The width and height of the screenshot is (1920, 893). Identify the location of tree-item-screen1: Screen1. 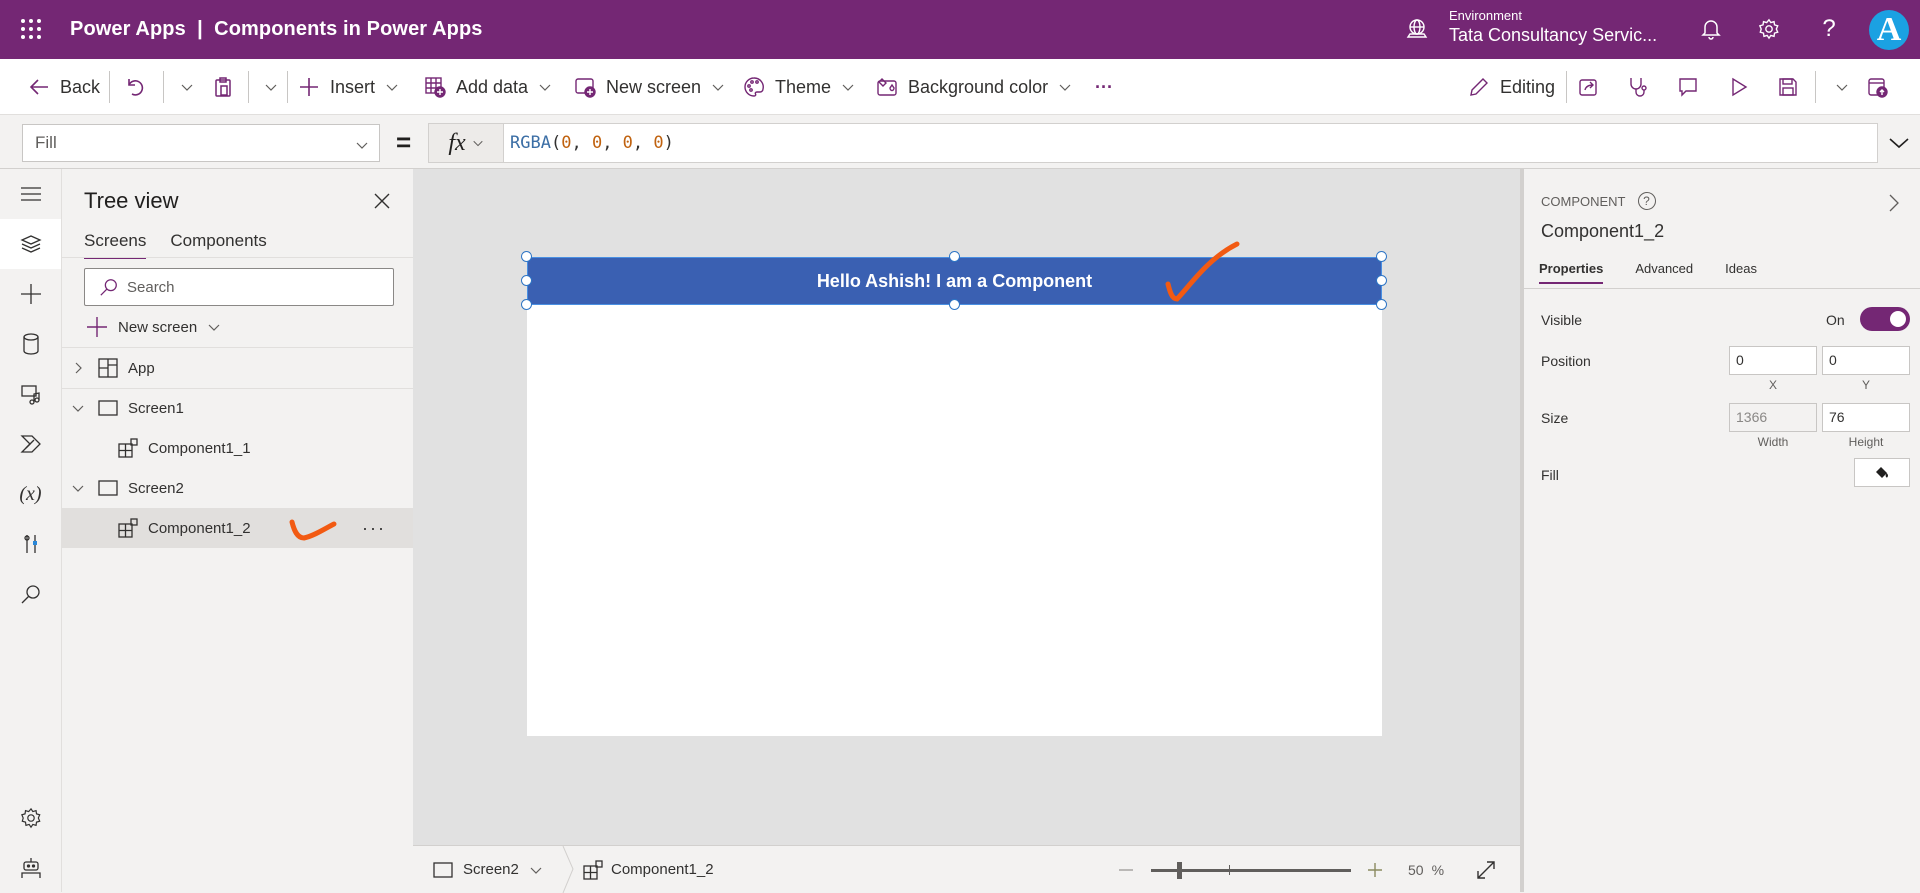
(237, 408).